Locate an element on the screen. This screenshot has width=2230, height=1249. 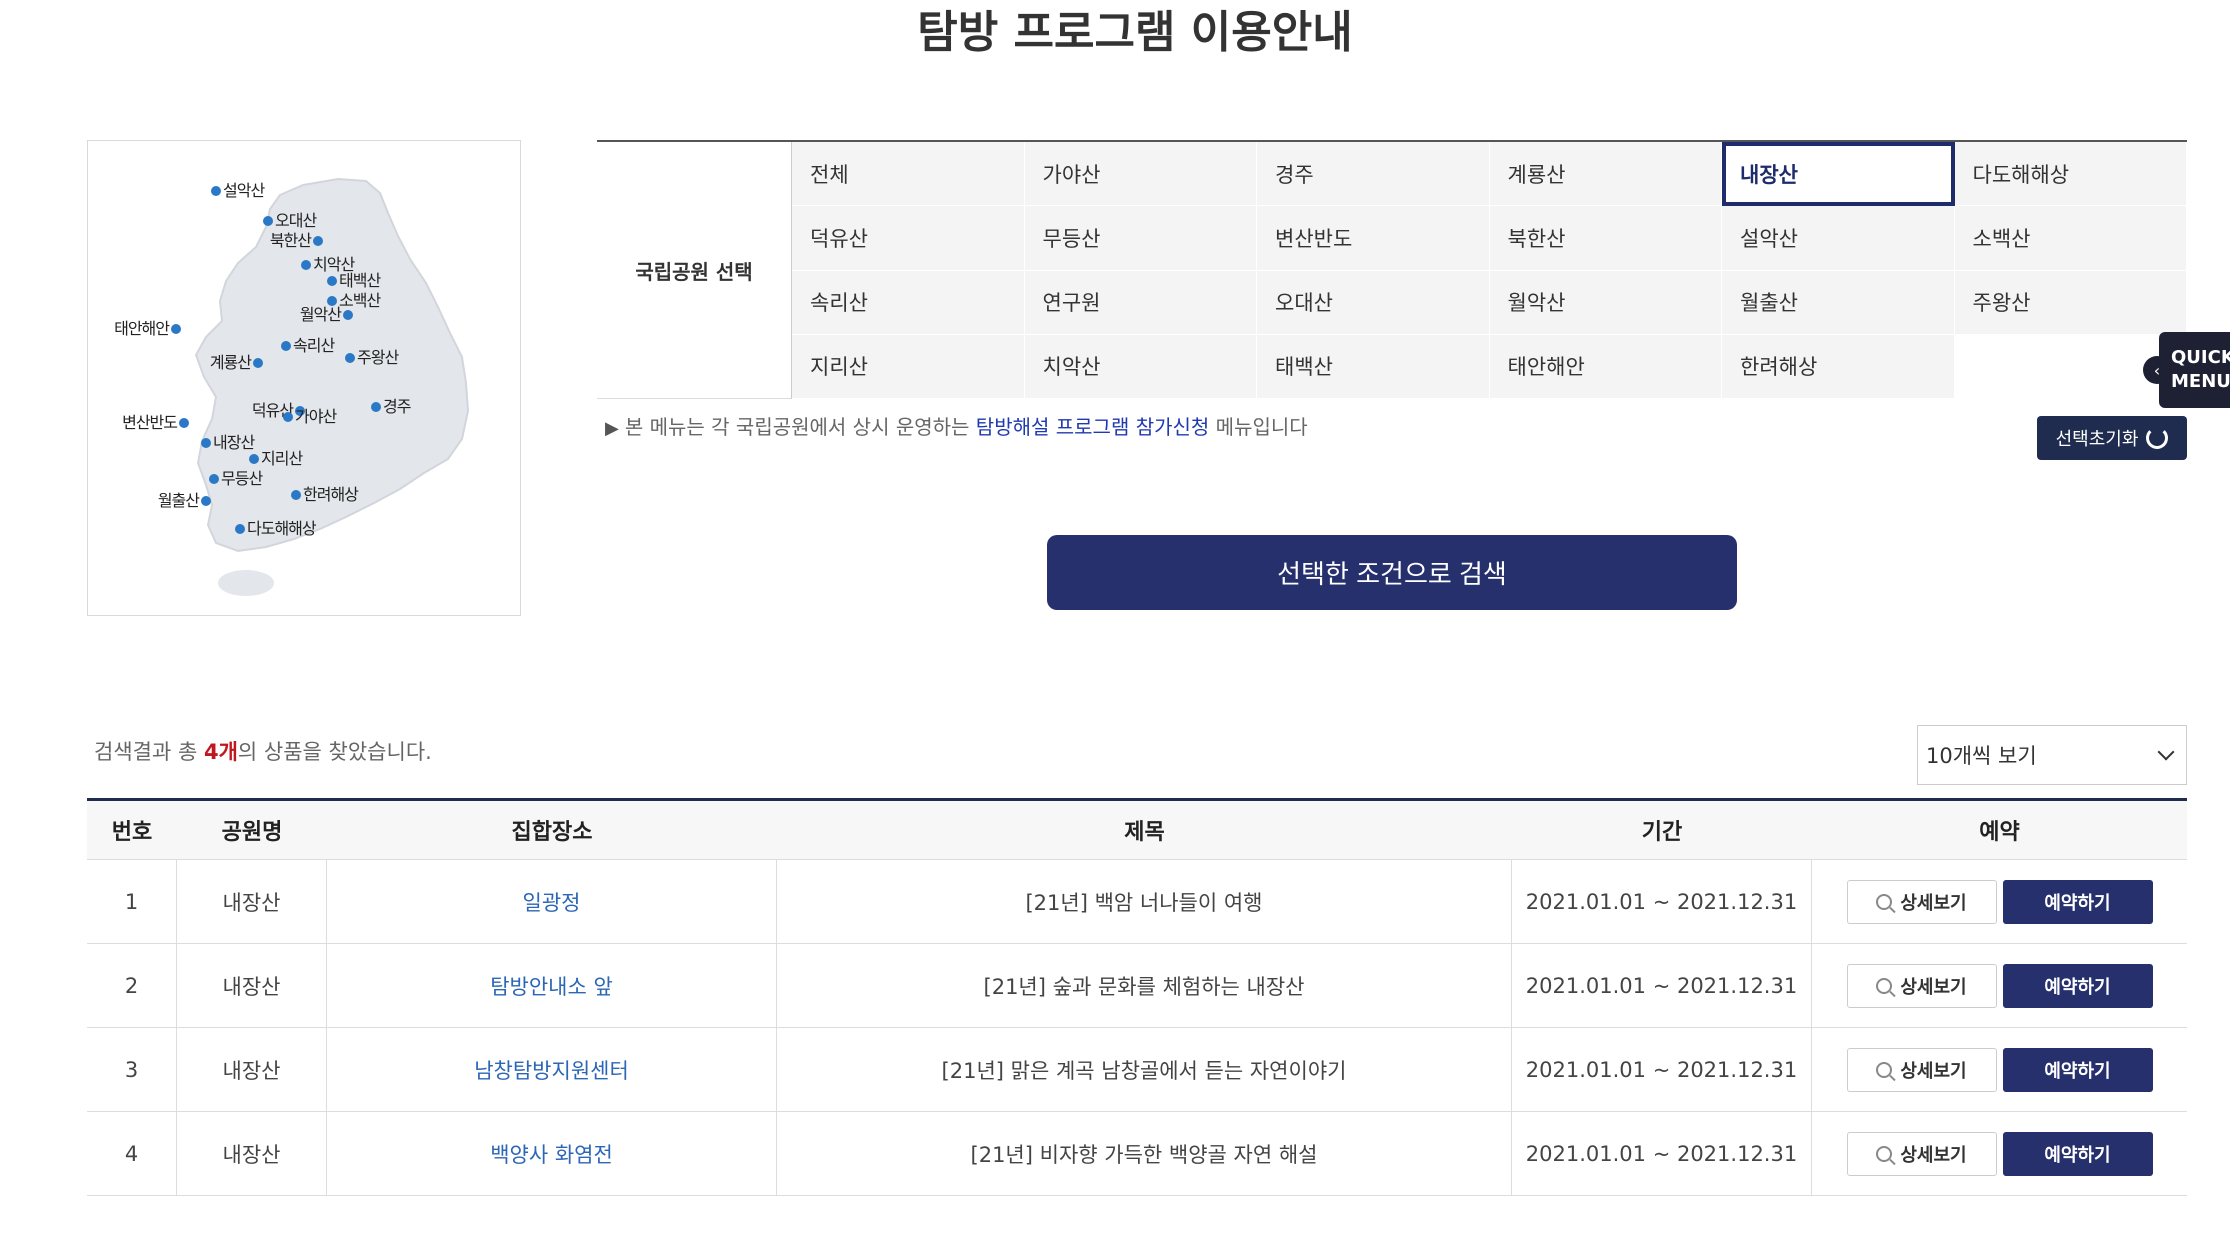
park-option: 연구원 is located at coordinates (1140, 302).